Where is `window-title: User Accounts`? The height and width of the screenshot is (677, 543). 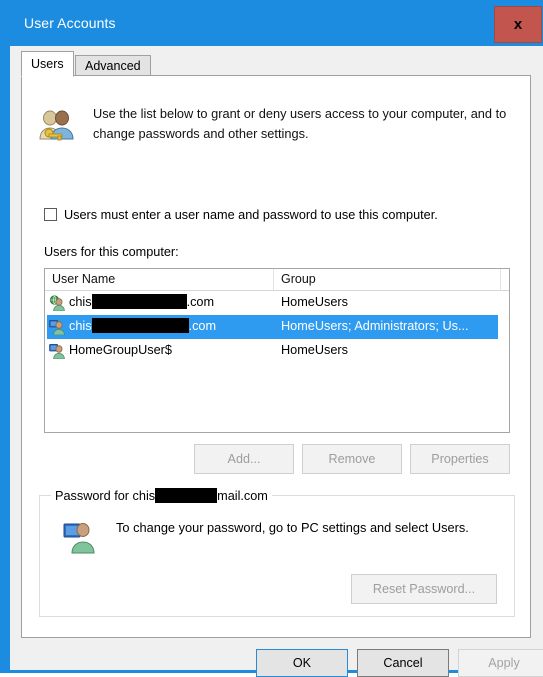 window-title: User Accounts is located at coordinates (70, 23).